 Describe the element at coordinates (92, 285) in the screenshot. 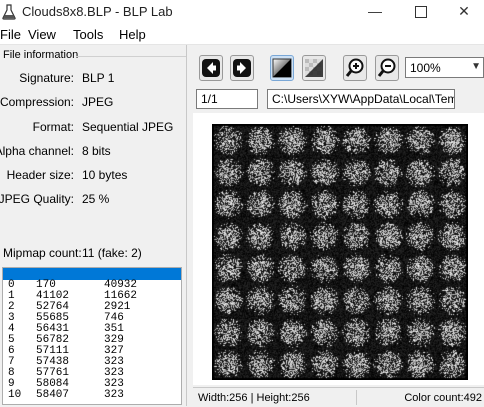

I see `list-item: 0 170 40932` at that location.